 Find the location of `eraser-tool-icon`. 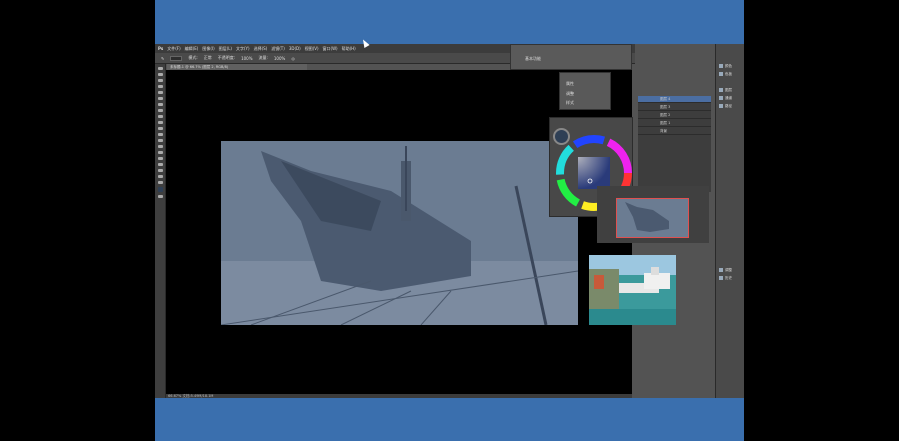

eraser-tool-icon is located at coordinates (160, 128).